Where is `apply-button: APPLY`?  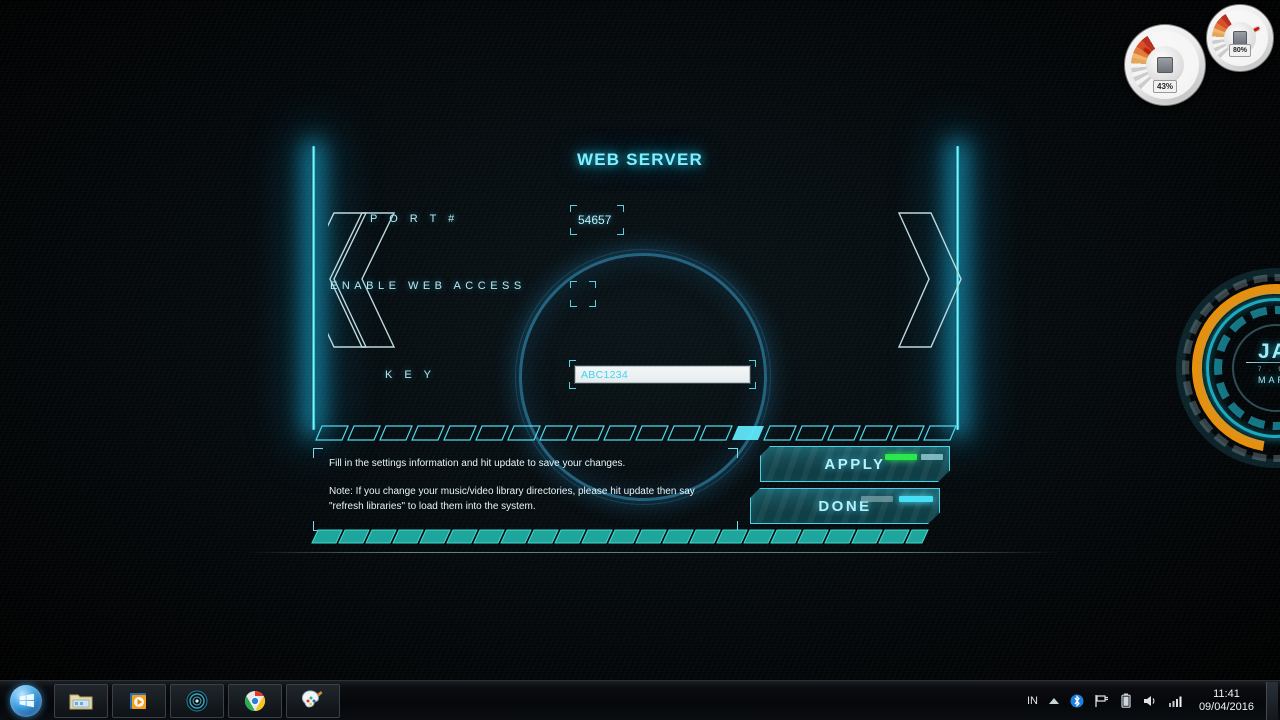
apply-button: APPLY is located at coordinates (855, 464).